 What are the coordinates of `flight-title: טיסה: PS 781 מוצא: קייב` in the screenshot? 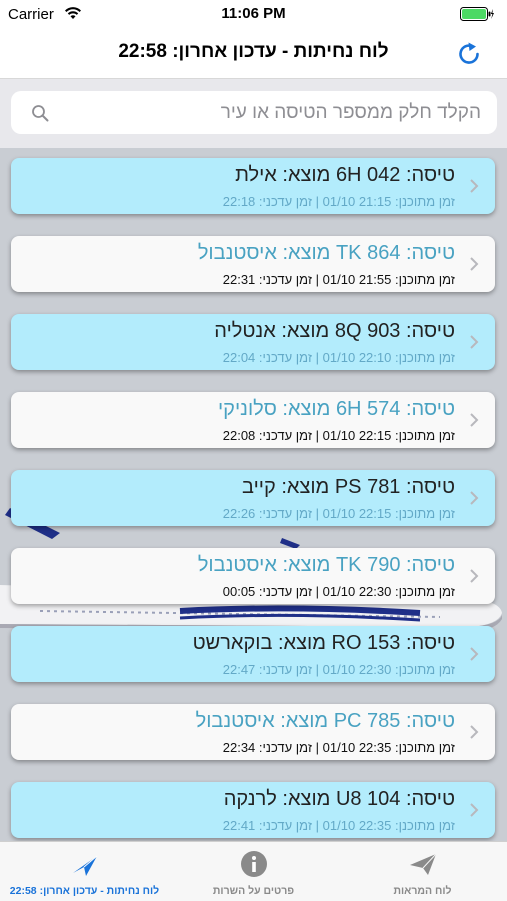 It's located at (348, 487).